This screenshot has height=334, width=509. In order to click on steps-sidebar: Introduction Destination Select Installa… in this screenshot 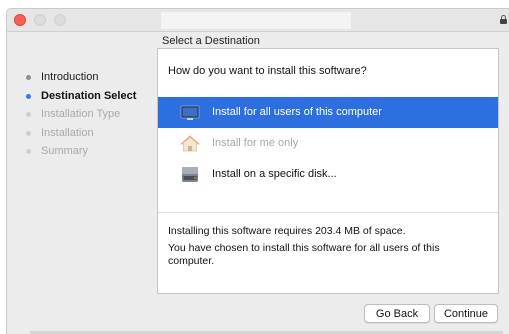, I will do `click(90, 114)`.